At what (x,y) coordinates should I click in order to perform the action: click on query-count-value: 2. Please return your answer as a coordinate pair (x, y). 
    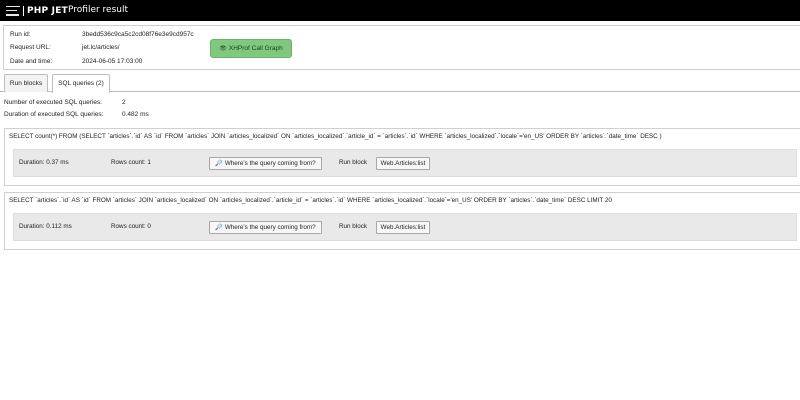
    Looking at the image, I should click on (124, 102).